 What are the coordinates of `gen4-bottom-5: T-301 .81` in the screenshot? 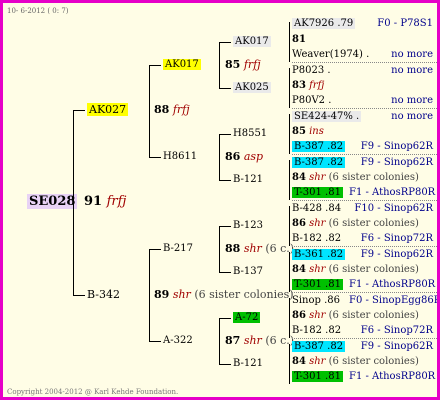 It's located at (317, 285).